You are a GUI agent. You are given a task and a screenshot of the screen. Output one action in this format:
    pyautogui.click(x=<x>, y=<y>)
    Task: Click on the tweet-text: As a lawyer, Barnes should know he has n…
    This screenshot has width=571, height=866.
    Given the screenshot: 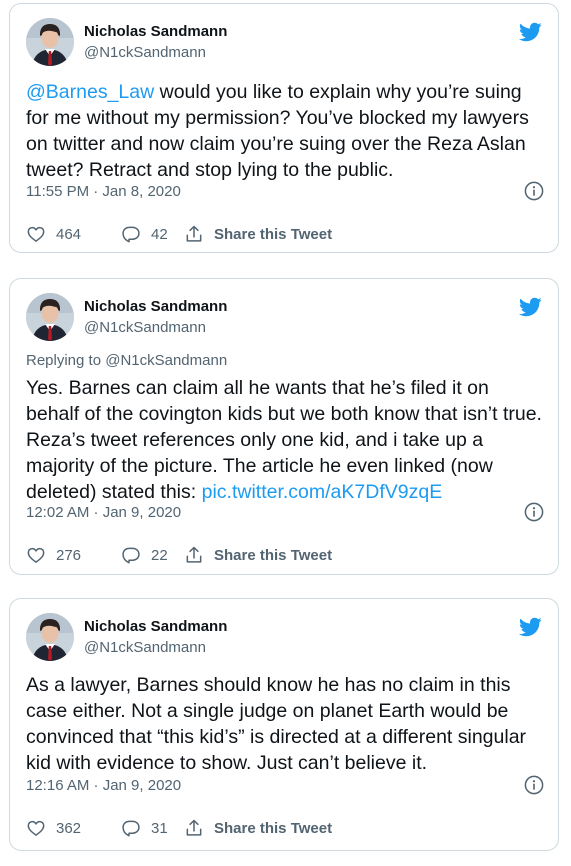 What is the action you would take?
    pyautogui.click(x=276, y=724)
    